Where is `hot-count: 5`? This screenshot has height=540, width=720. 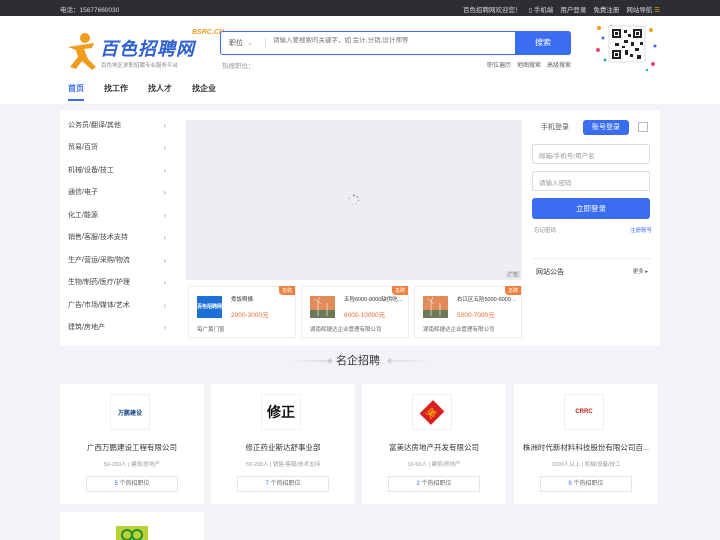 hot-count: 5 is located at coordinates (116, 484).